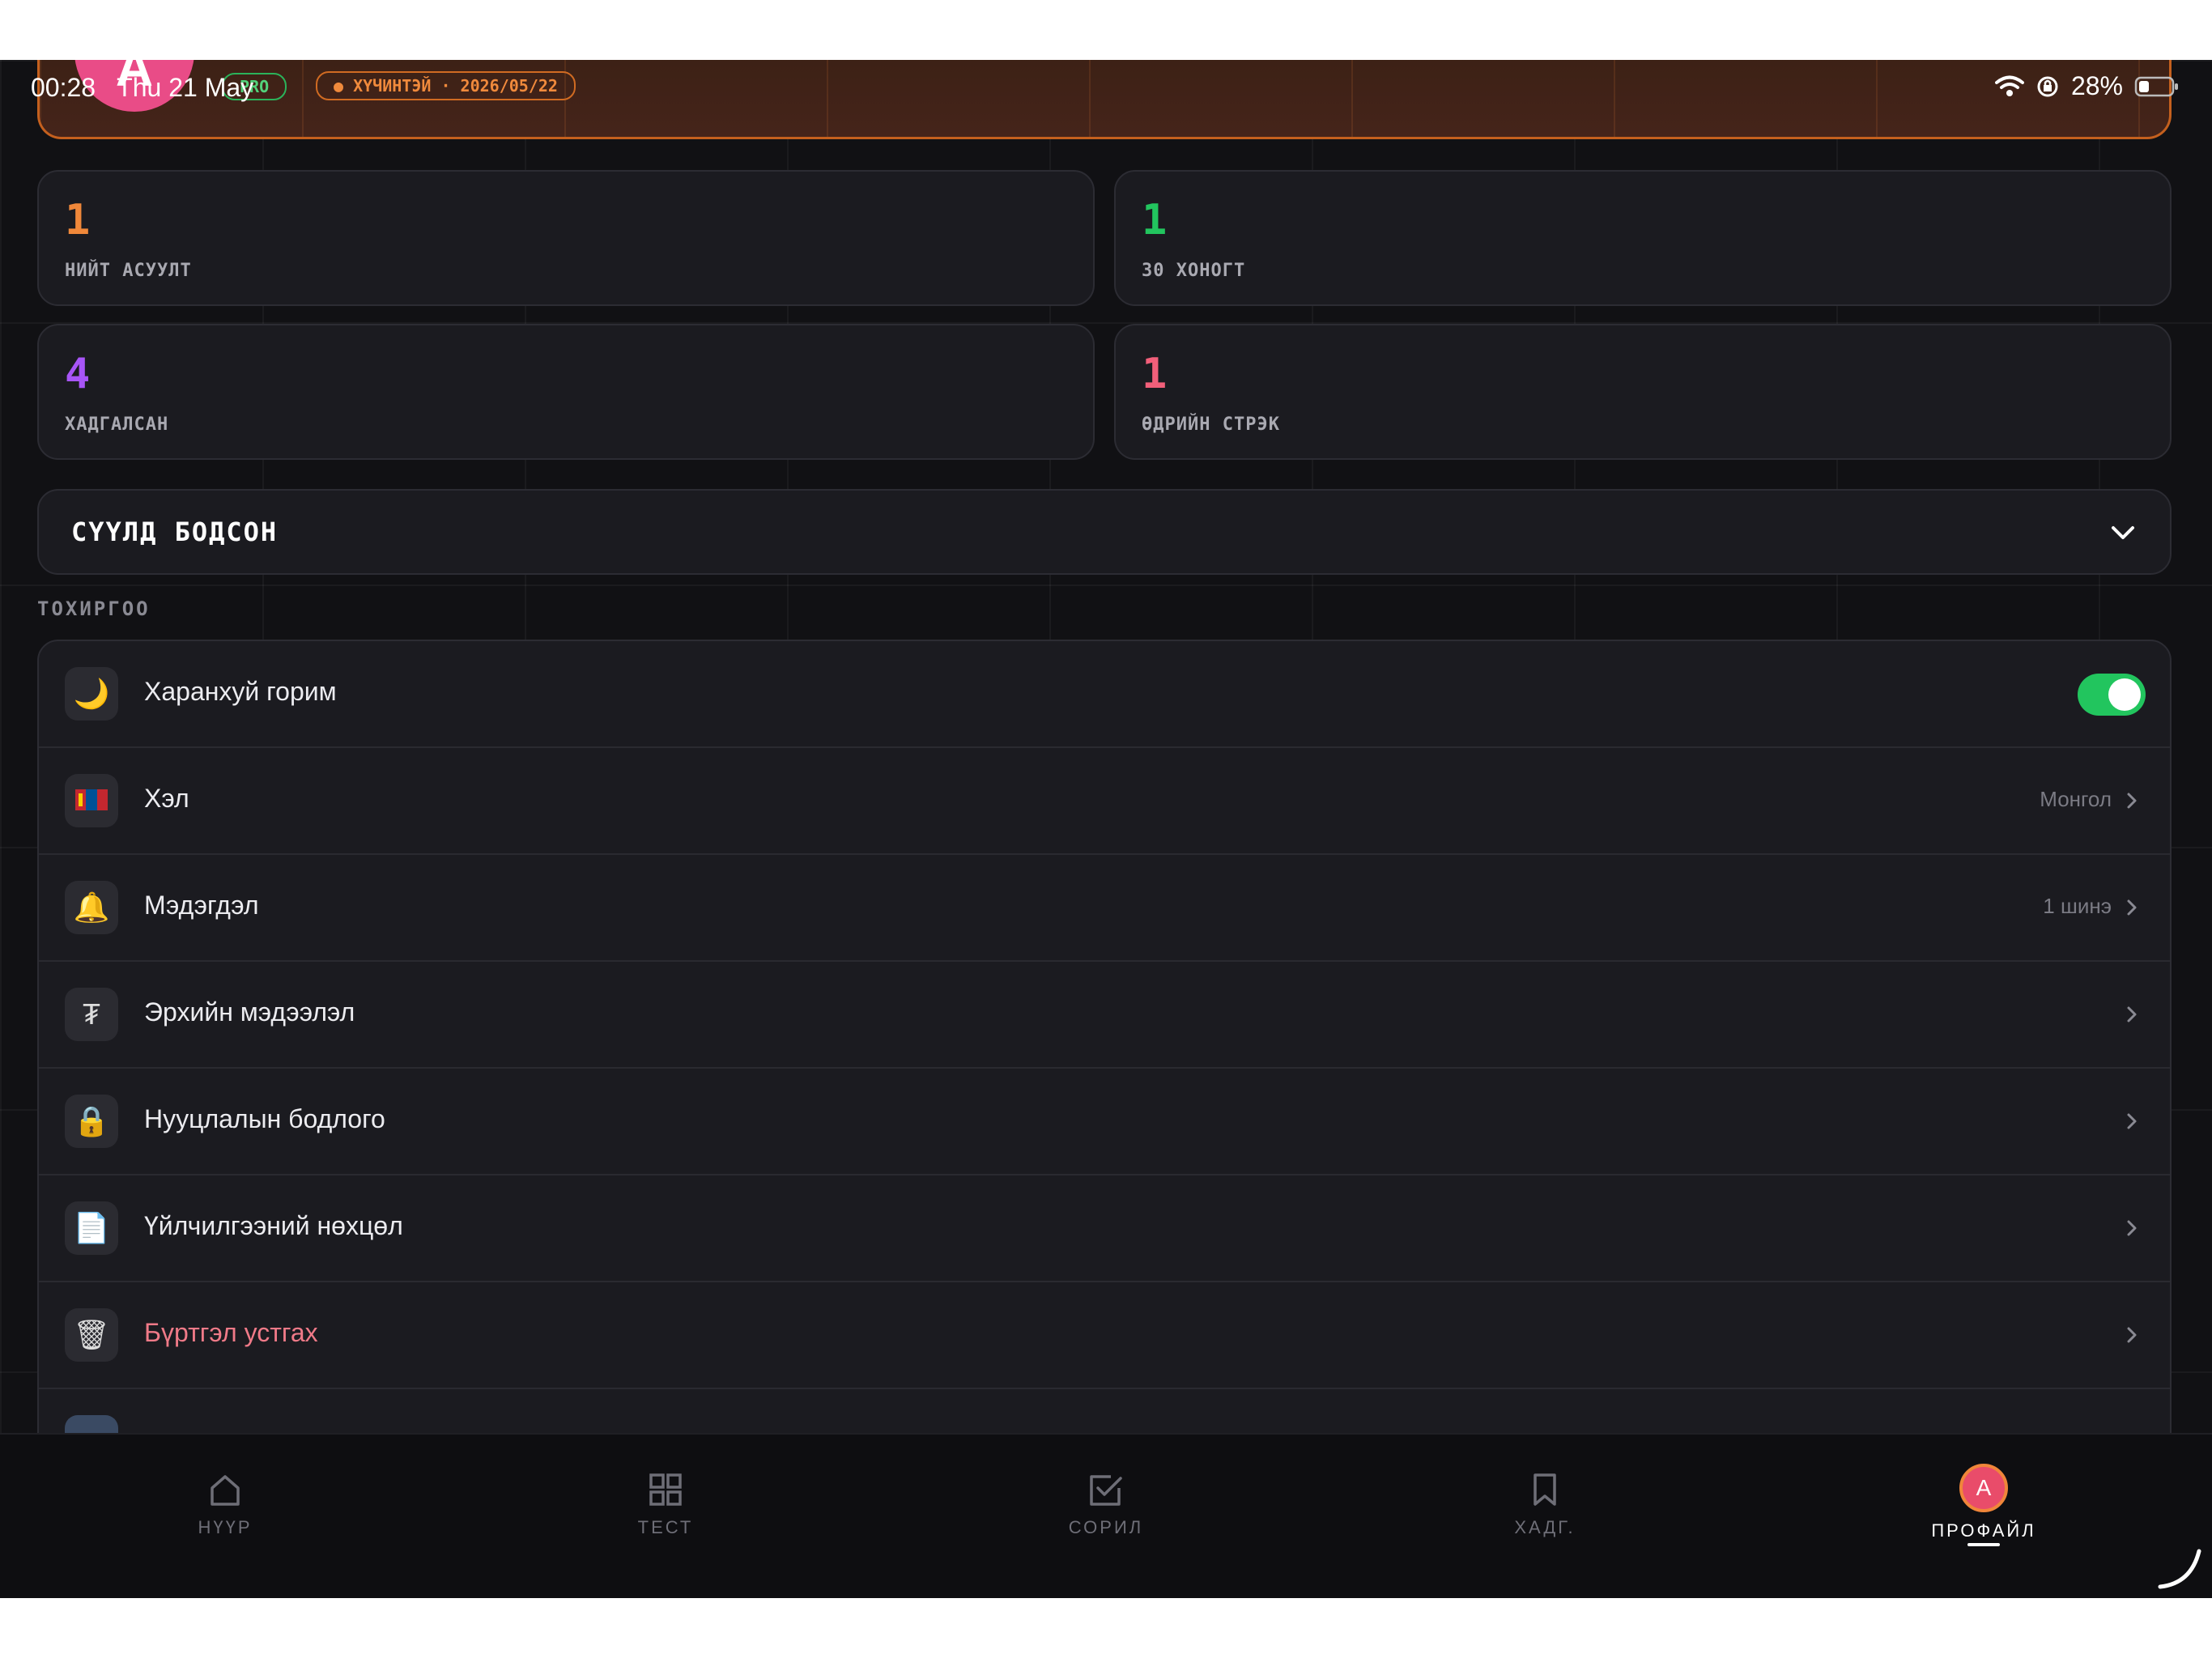 The image size is (2212, 1658). I want to click on tab-label: НҮҮР, so click(226, 1527).